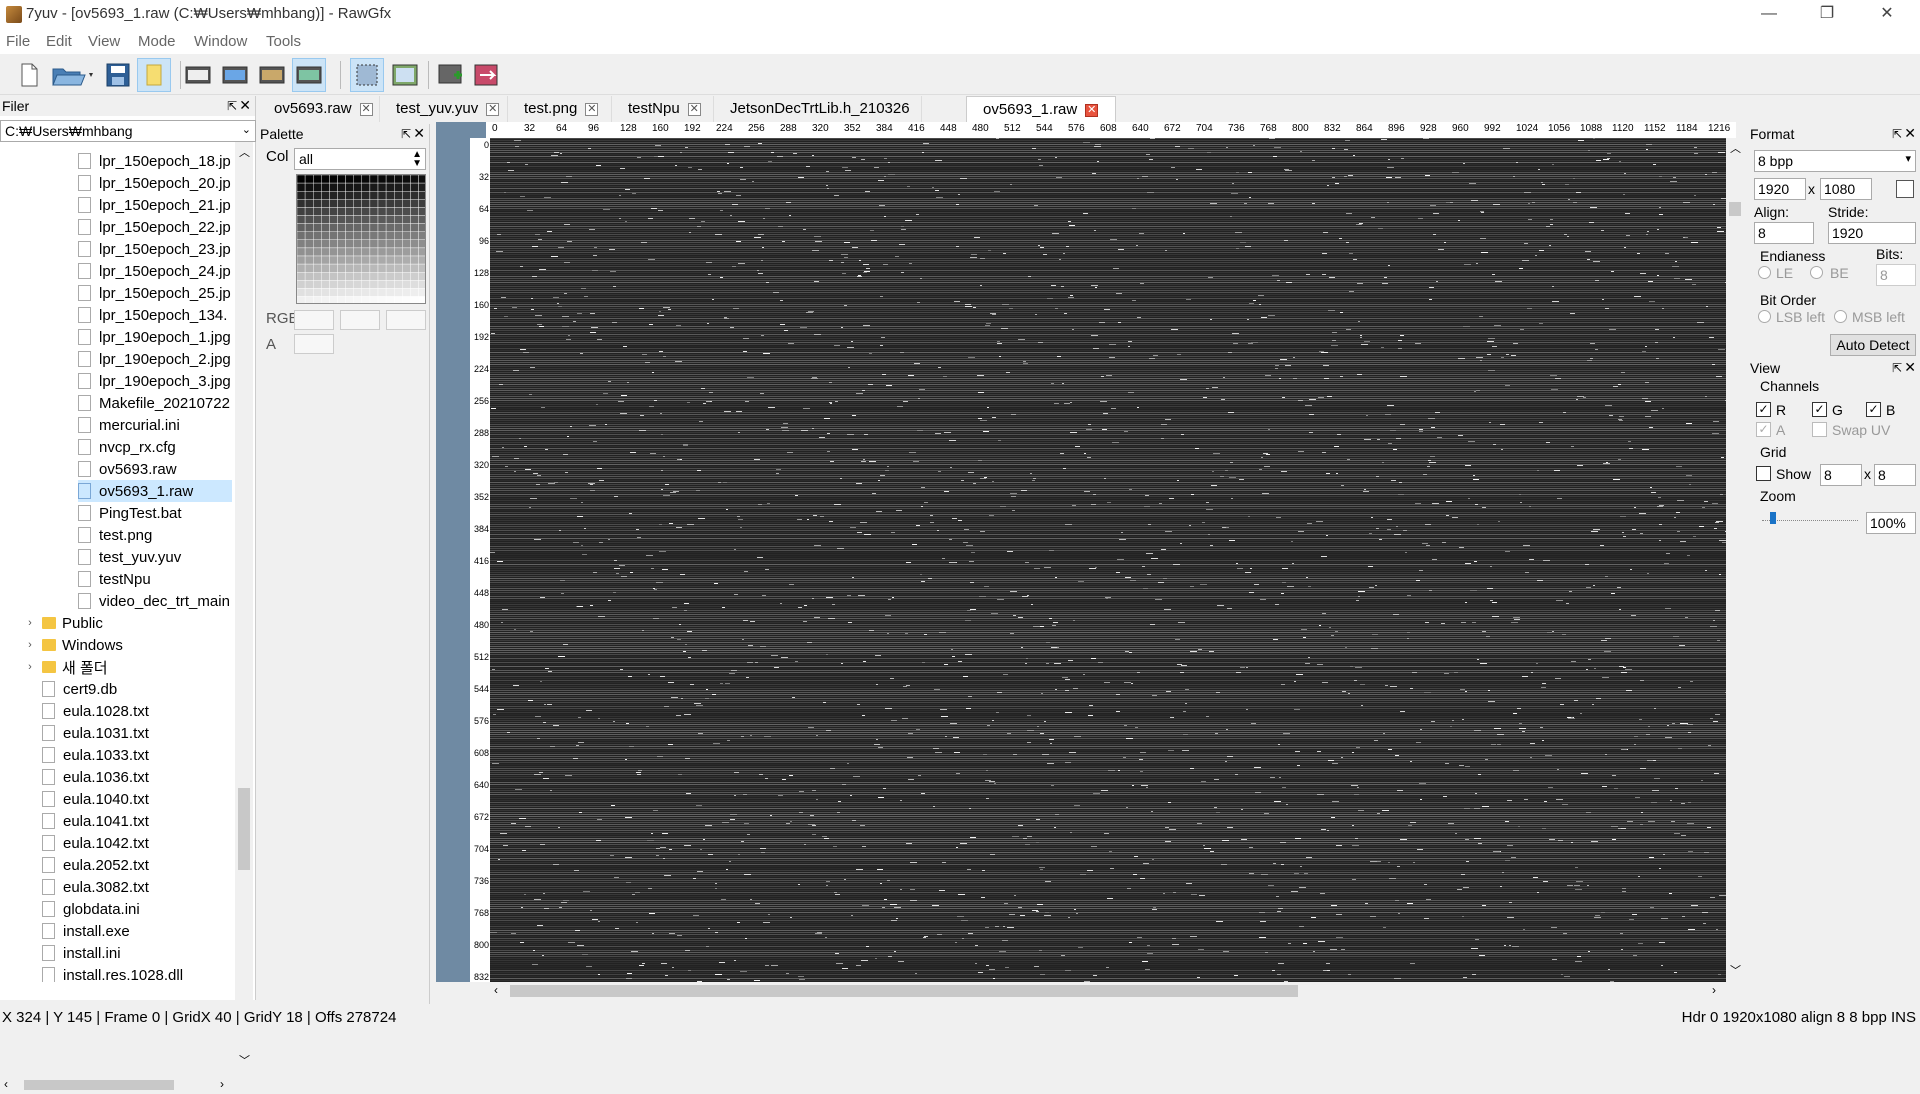 Image resolution: width=1920 pixels, height=1094 pixels. What do you see at coordinates (155, 227) in the screenshot?
I see `file-item: lpr_150epoch_22.jp` at bounding box center [155, 227].